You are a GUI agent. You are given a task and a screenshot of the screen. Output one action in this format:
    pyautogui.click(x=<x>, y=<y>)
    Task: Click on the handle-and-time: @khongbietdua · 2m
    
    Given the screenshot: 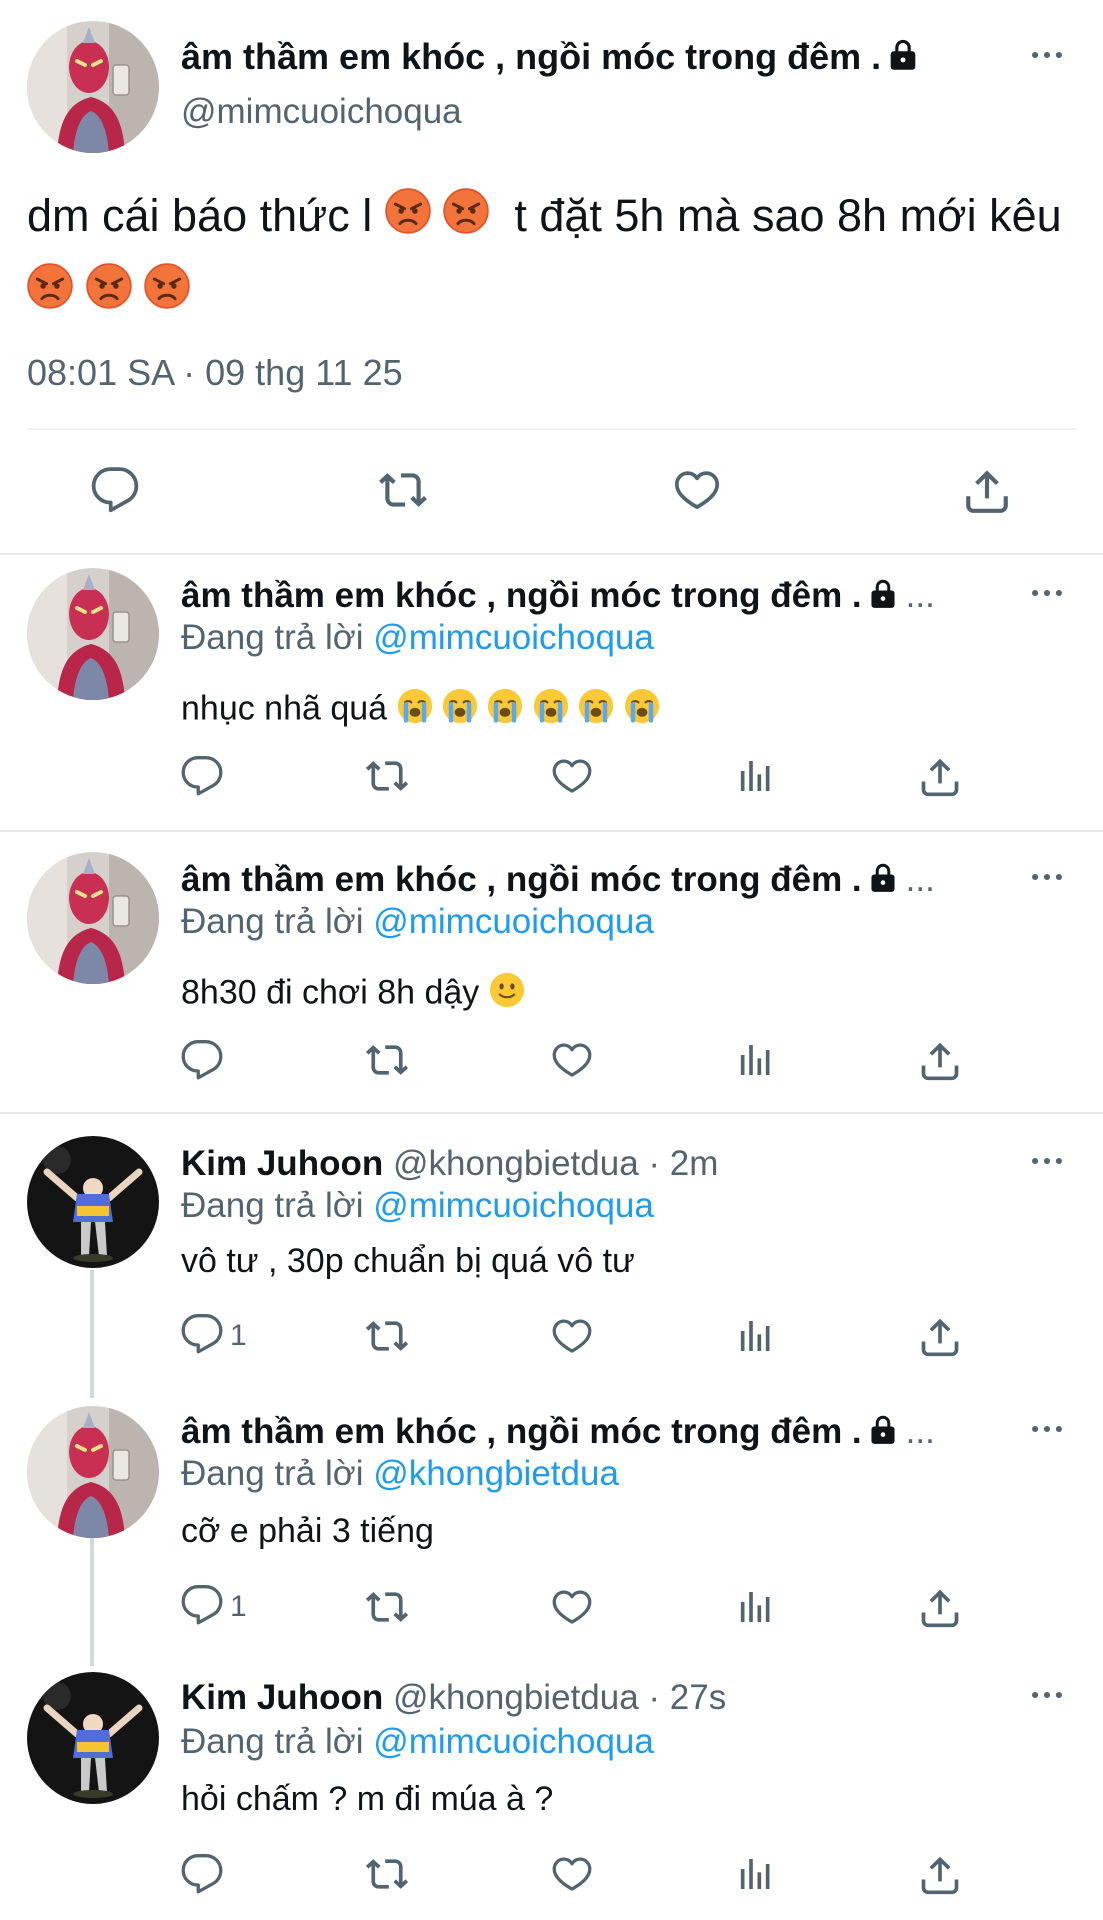 What is the action you would take?
    pyautogui.click(x=555, y=1163)
    